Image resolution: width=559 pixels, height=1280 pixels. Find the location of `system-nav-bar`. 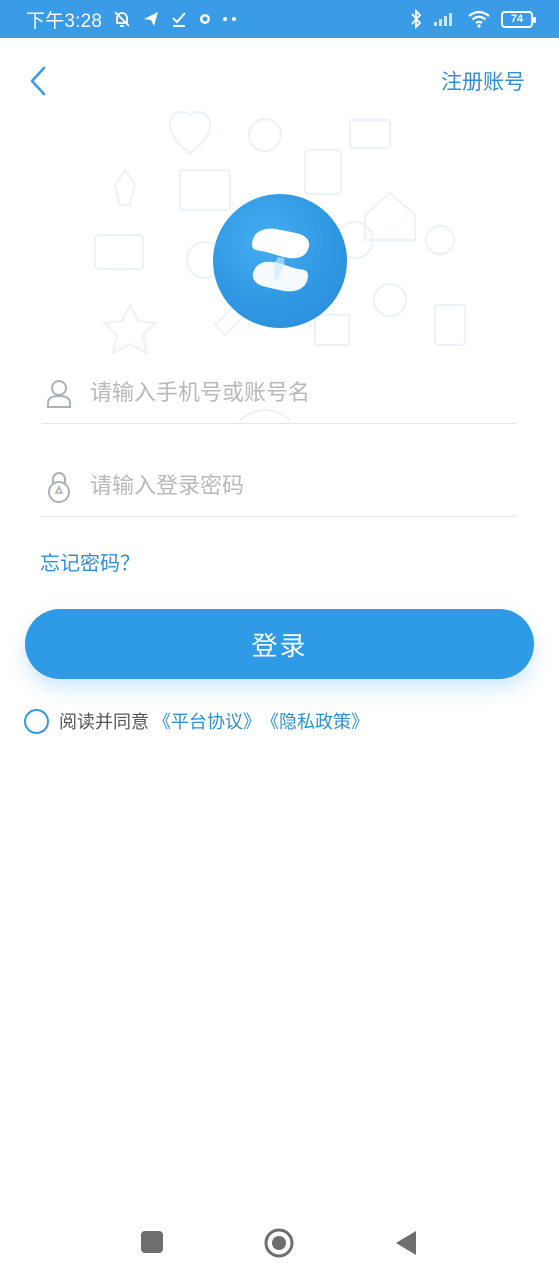

system-nav-bar is located at coordinates (279, 1245).